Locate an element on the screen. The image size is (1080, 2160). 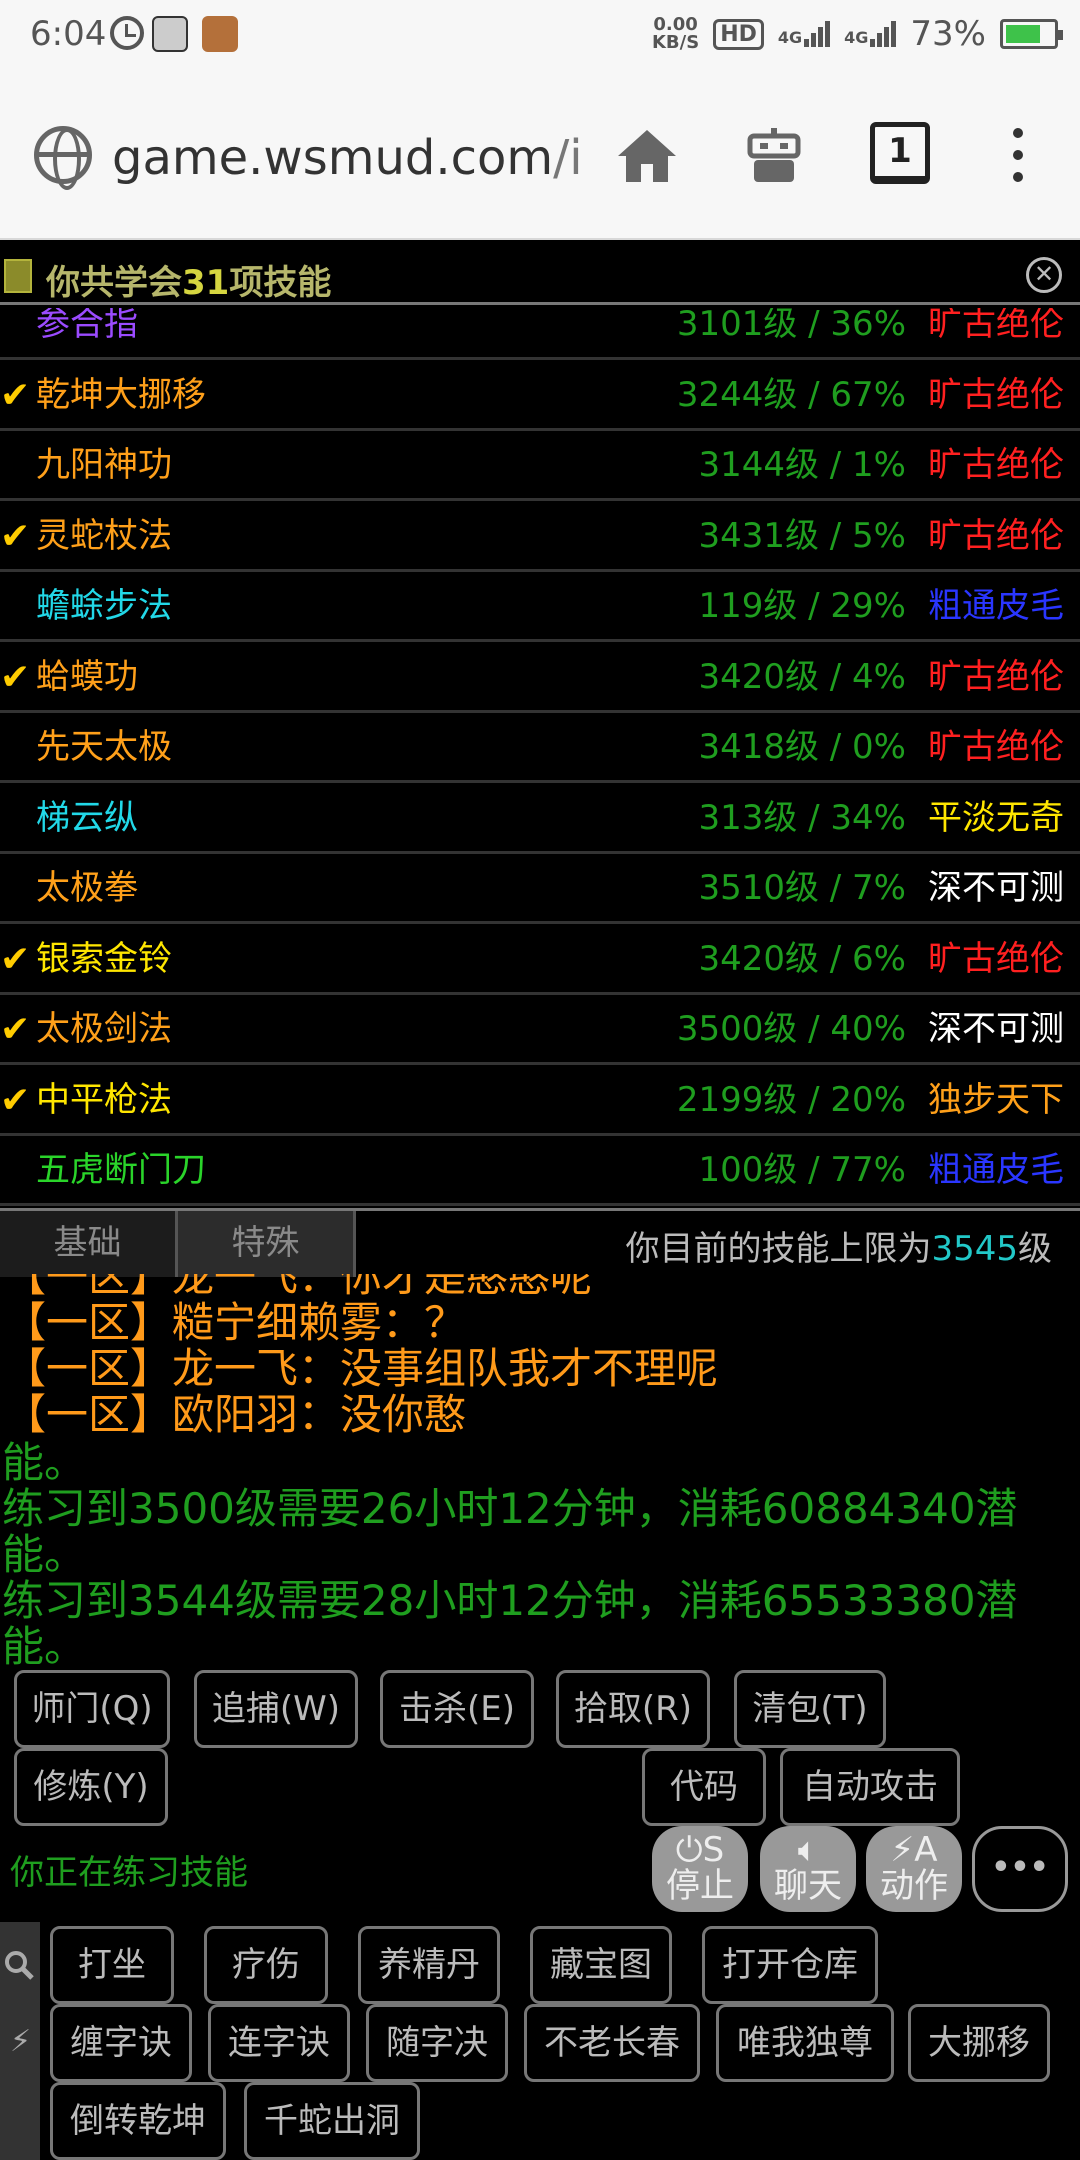
chat-button: 🔈︎ 聊天 is located at coordinates (808, 1869).